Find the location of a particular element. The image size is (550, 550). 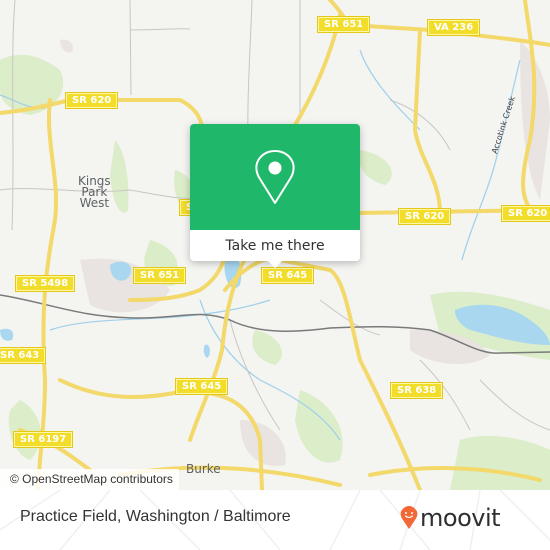

moovit-pin-icon is located at coordinates (409, 517).